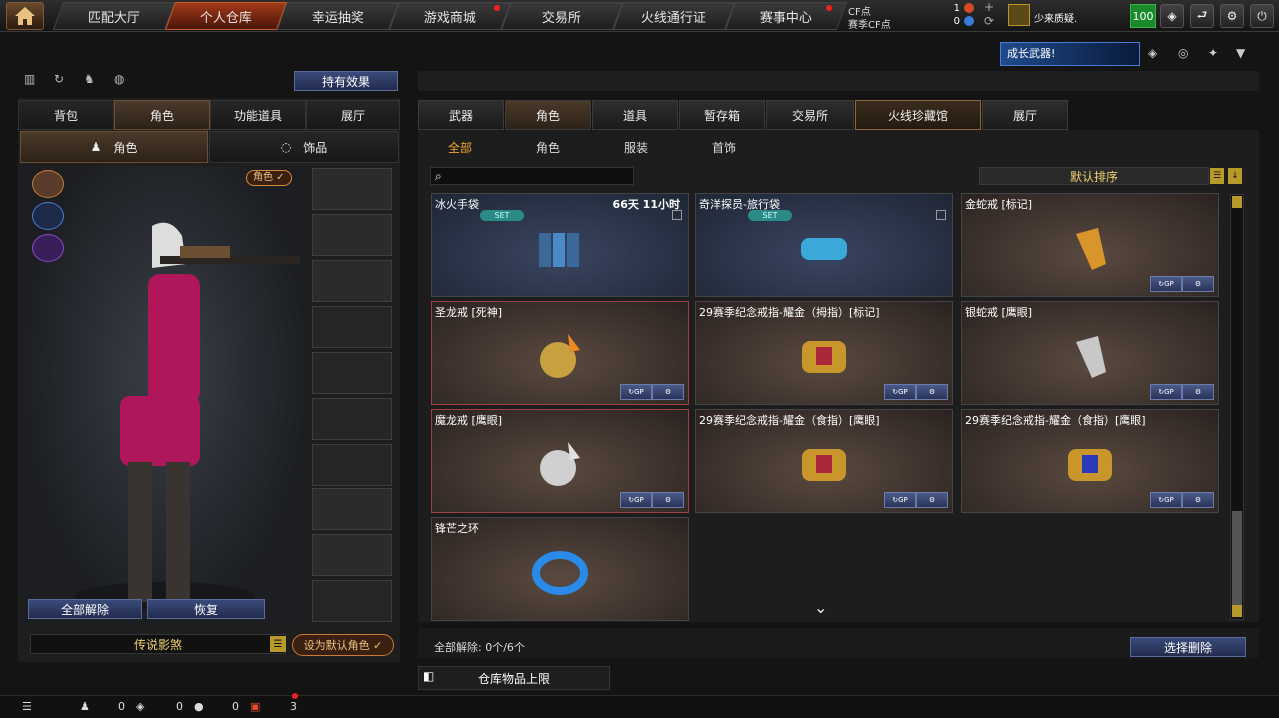  What do you see at coordinates (1237, 407) in the screenshot?
I see `scrollbar` at bounding box center [1237, 407].